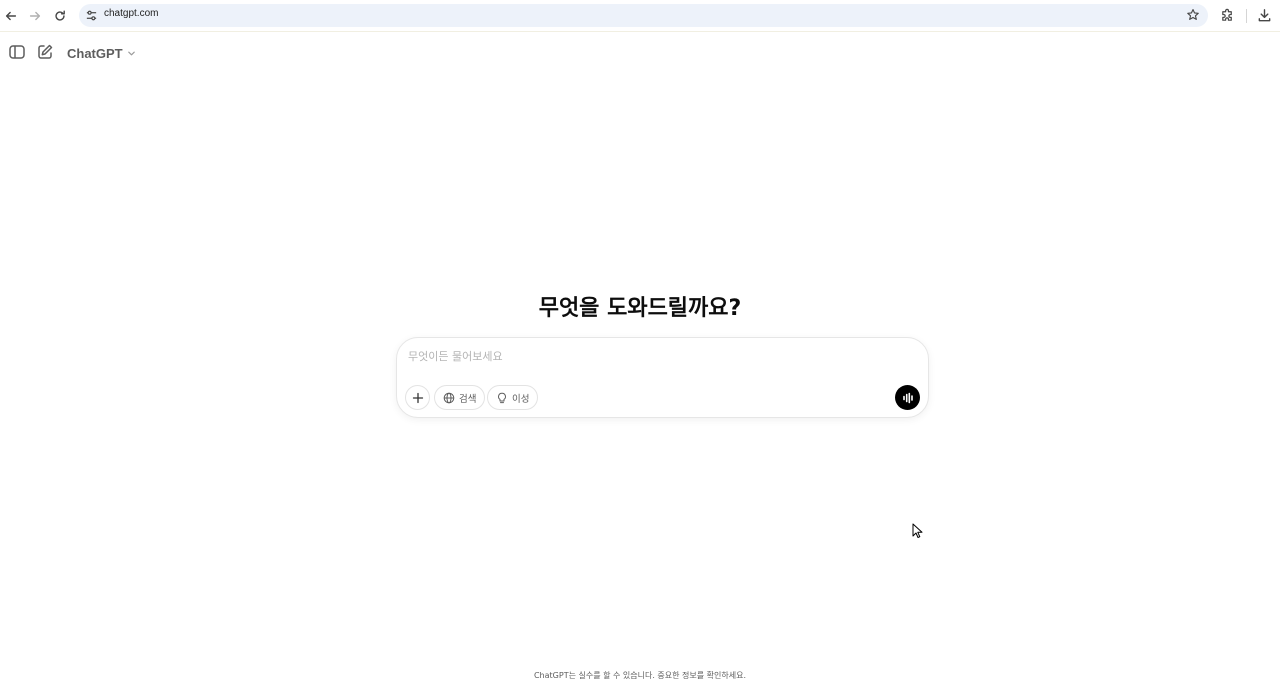  I want to click on attach-button, so click(417, 397).